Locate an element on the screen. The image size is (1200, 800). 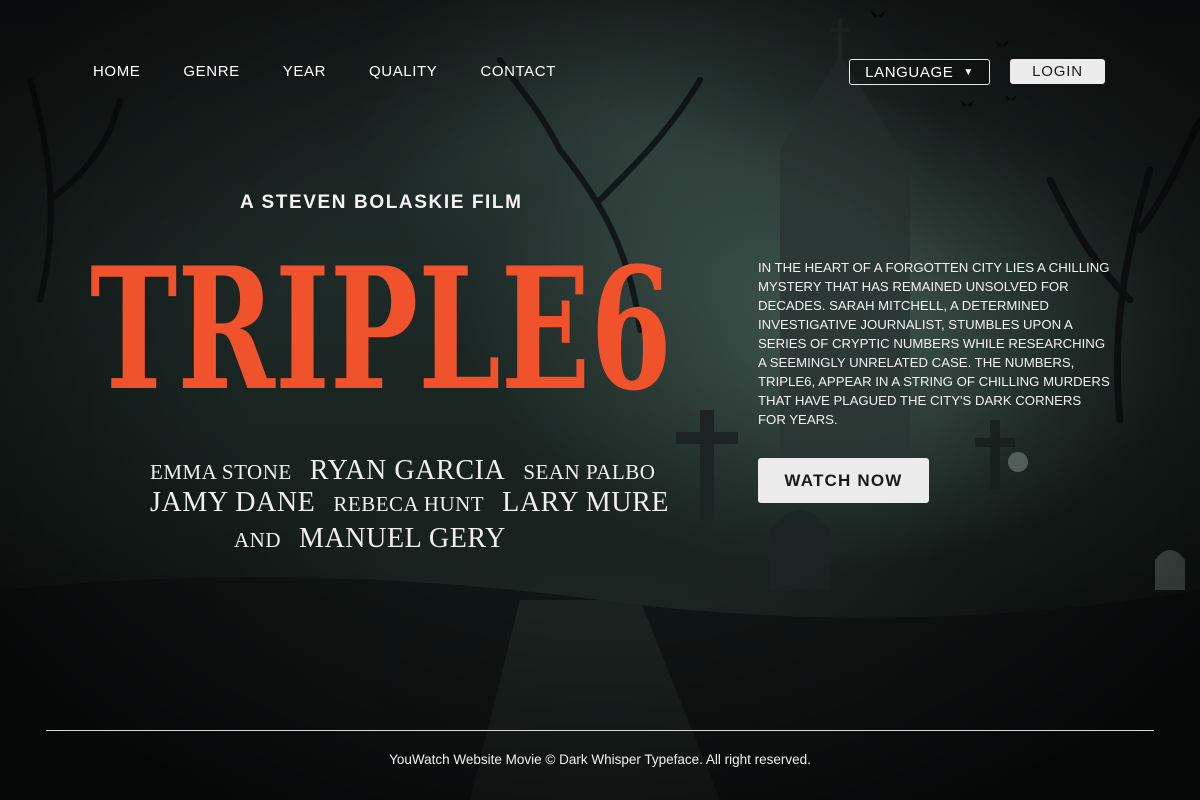
cast-member: SEAN PALBO is located at coordinates (589, 472).